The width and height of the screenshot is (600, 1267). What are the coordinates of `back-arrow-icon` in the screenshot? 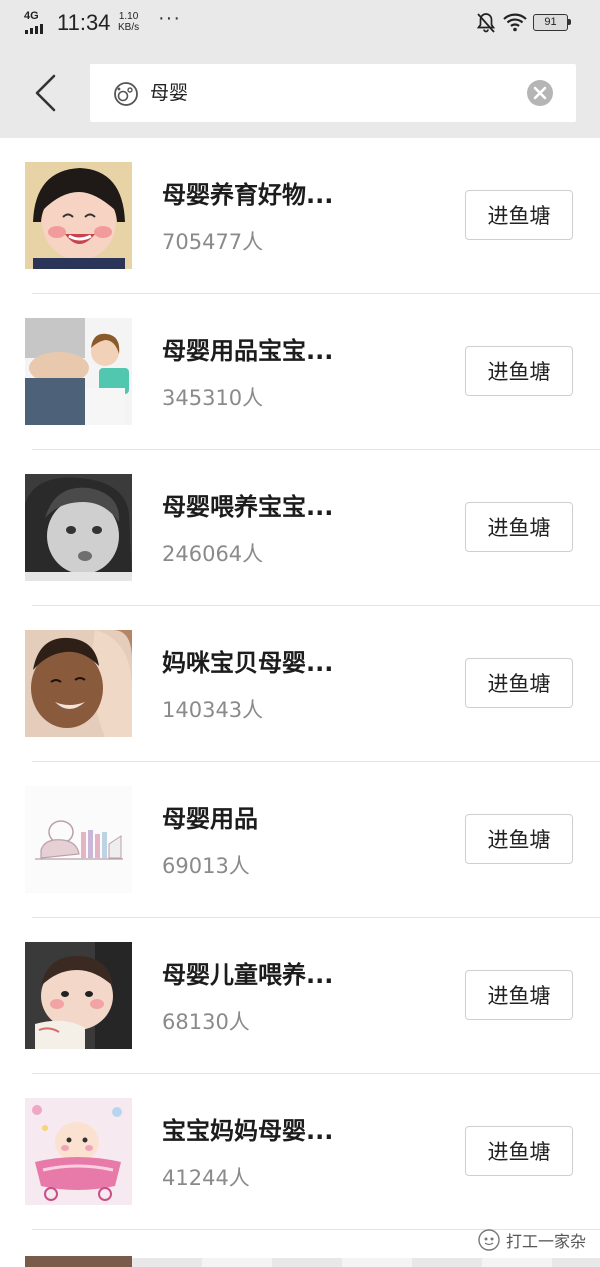 It's located at (46, 93).